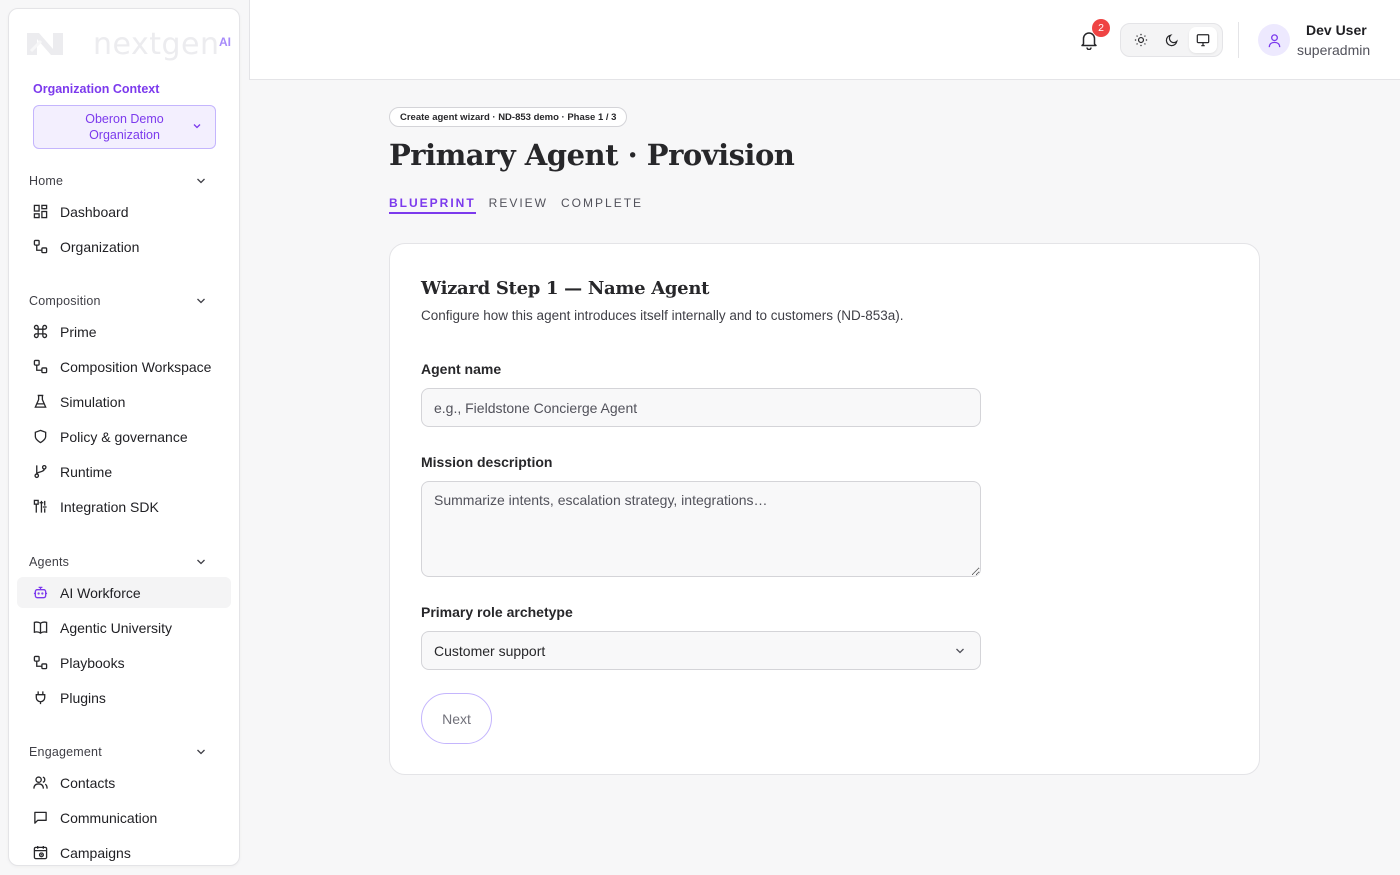 This screenshot has height=875, width=1400. I want to click on sidebar-item-dashboard: Dashboard, so click(124, 211).